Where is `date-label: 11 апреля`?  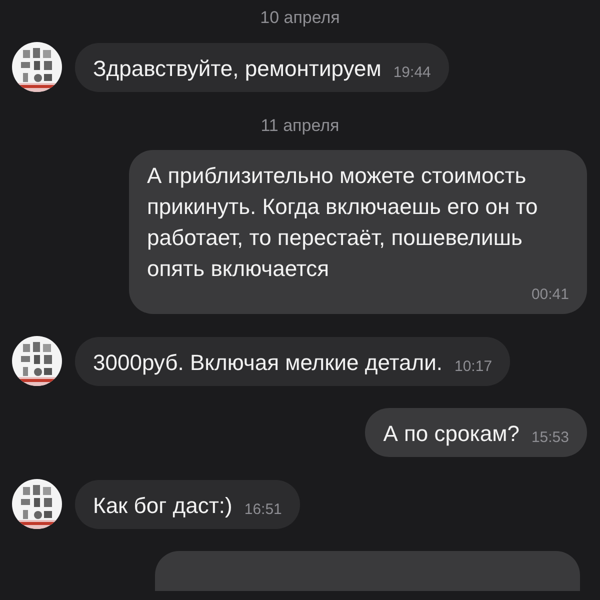
date-label: 11 апреля is located at coordinates (300, 126).